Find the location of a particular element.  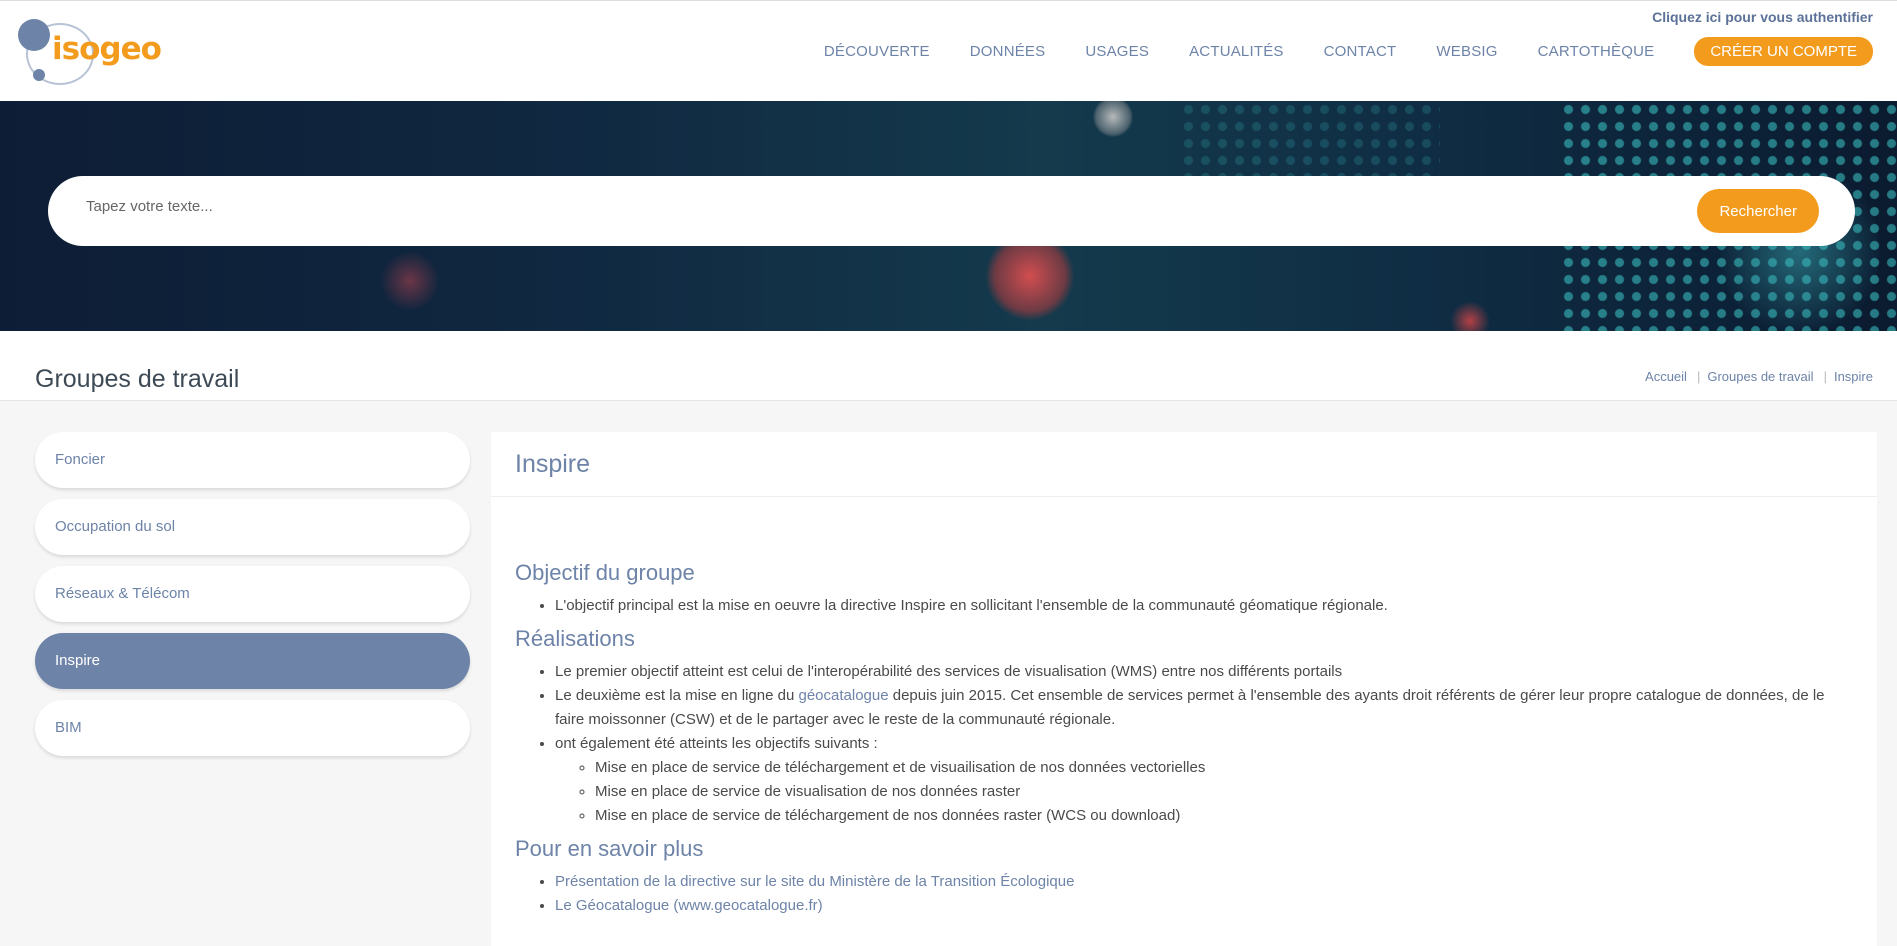

nav-actualites: ACTUALITÉS is located at coordinates (1236, 51).